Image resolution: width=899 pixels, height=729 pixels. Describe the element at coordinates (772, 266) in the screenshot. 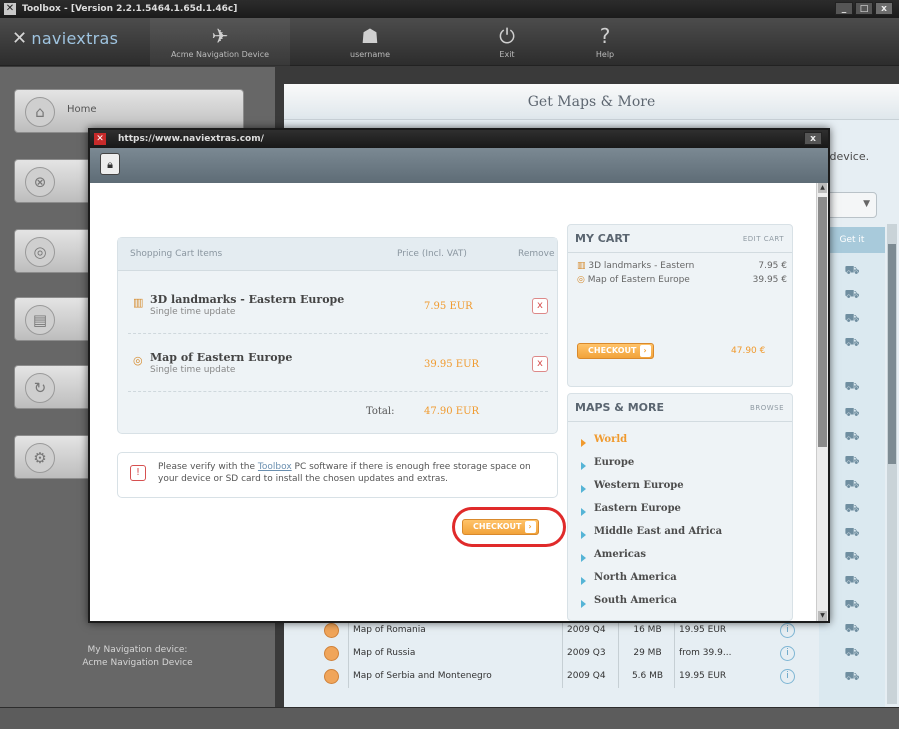

I see `my-cart-item-price: 7.95 €` at that location.